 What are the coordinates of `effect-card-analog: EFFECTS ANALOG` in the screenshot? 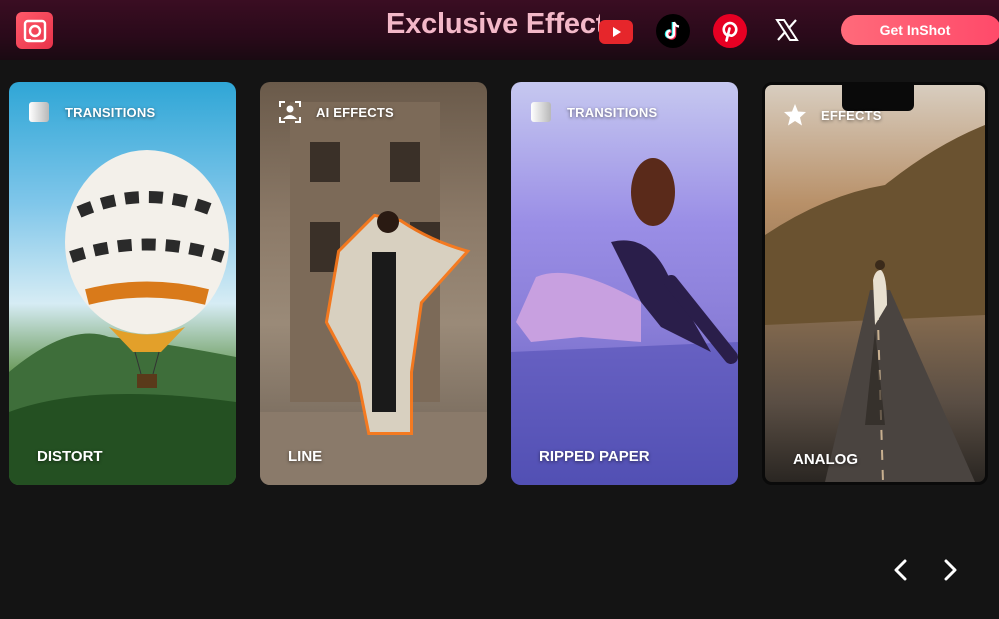 It's located at (875, 283).